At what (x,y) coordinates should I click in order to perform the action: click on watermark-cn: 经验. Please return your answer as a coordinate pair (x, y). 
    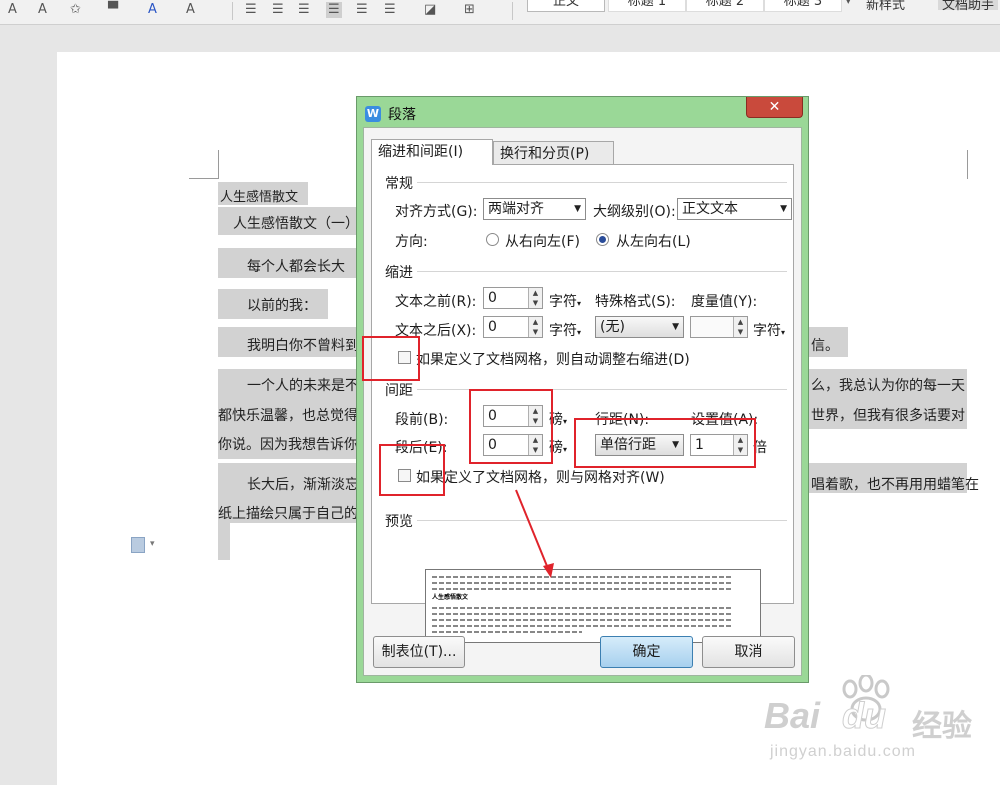
    Looking at the image, I should click on (942, 726).